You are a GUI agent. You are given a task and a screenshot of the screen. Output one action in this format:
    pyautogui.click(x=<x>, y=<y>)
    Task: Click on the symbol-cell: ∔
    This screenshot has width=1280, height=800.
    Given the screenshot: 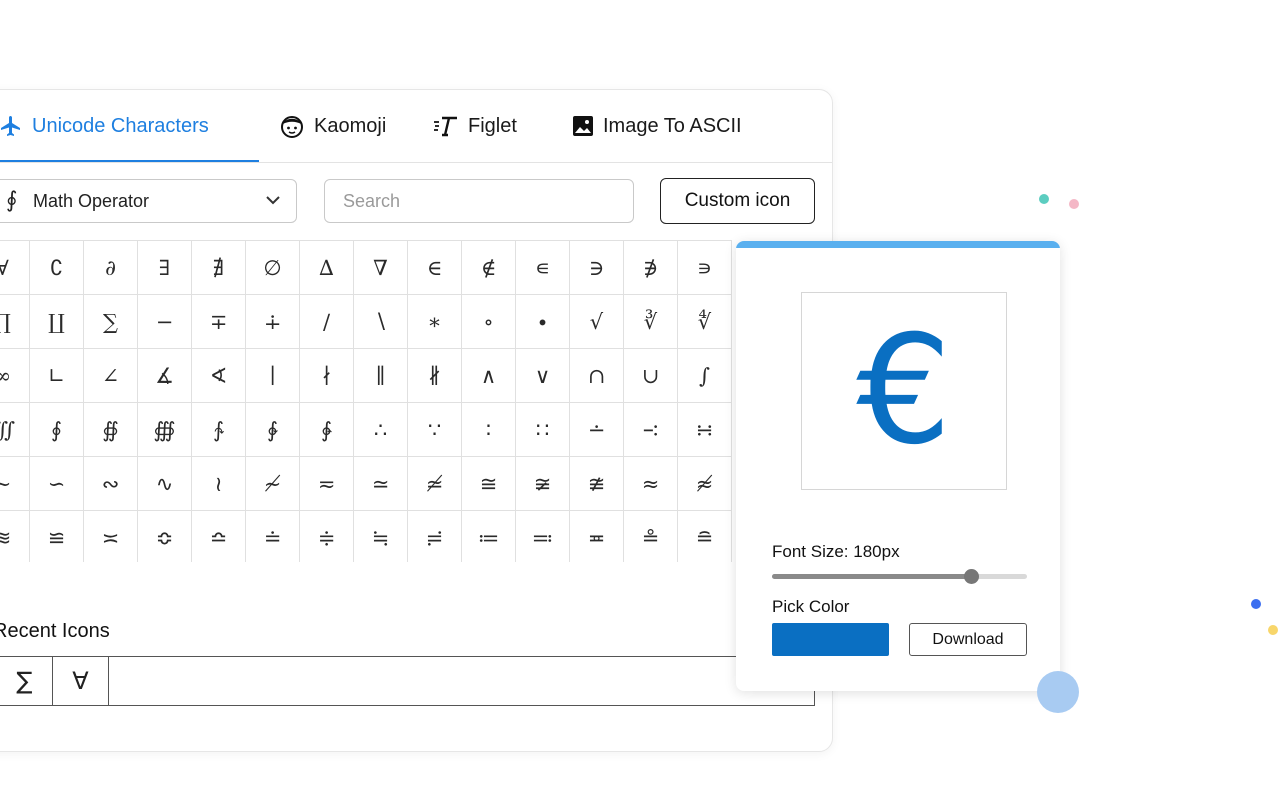 What is the action you would take?
    pyautogui.click(x=272, y=321)
    